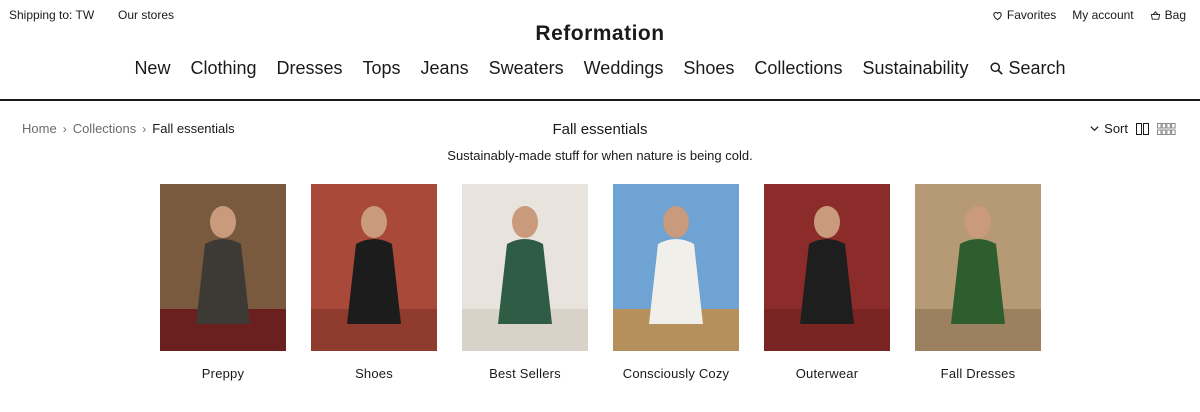  Describe the element at coordinates (600, 34) in the screenshot. I see `brand-logo: Reformation` at that location.